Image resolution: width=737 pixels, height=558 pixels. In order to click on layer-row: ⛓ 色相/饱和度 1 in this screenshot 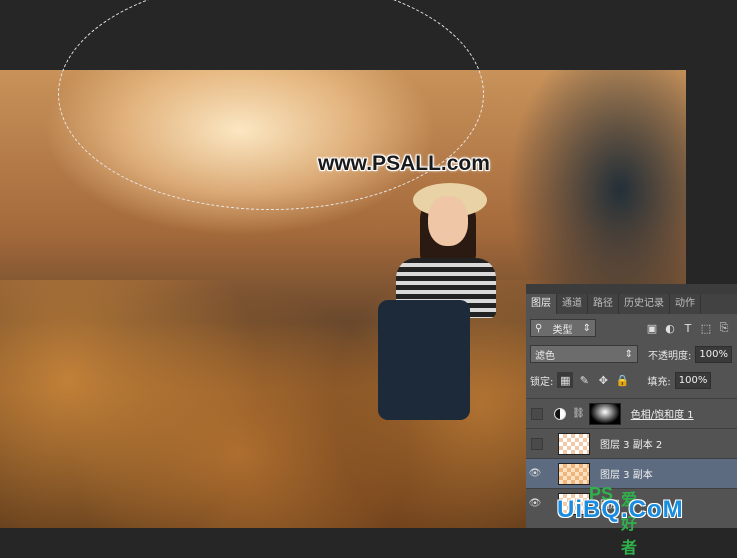, I will do `click(631, 413)`.